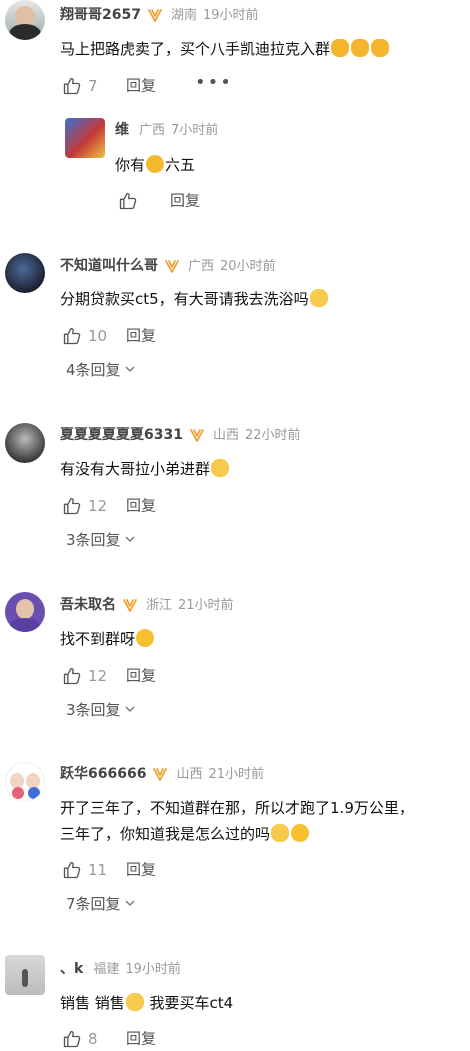 This screenshot has width=470, height=1051. Describe the element at coordinates (272, 435) in the screenshot. I see `timestamp: 22小时前` at that location.